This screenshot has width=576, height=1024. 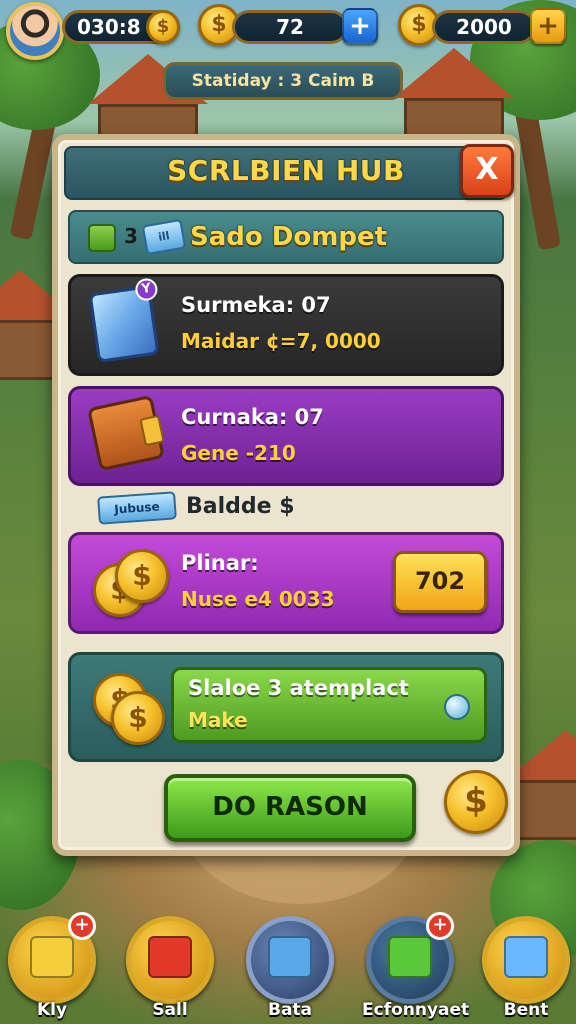 I want to click on nav-label: Bent, so click(x=526, y=1010).